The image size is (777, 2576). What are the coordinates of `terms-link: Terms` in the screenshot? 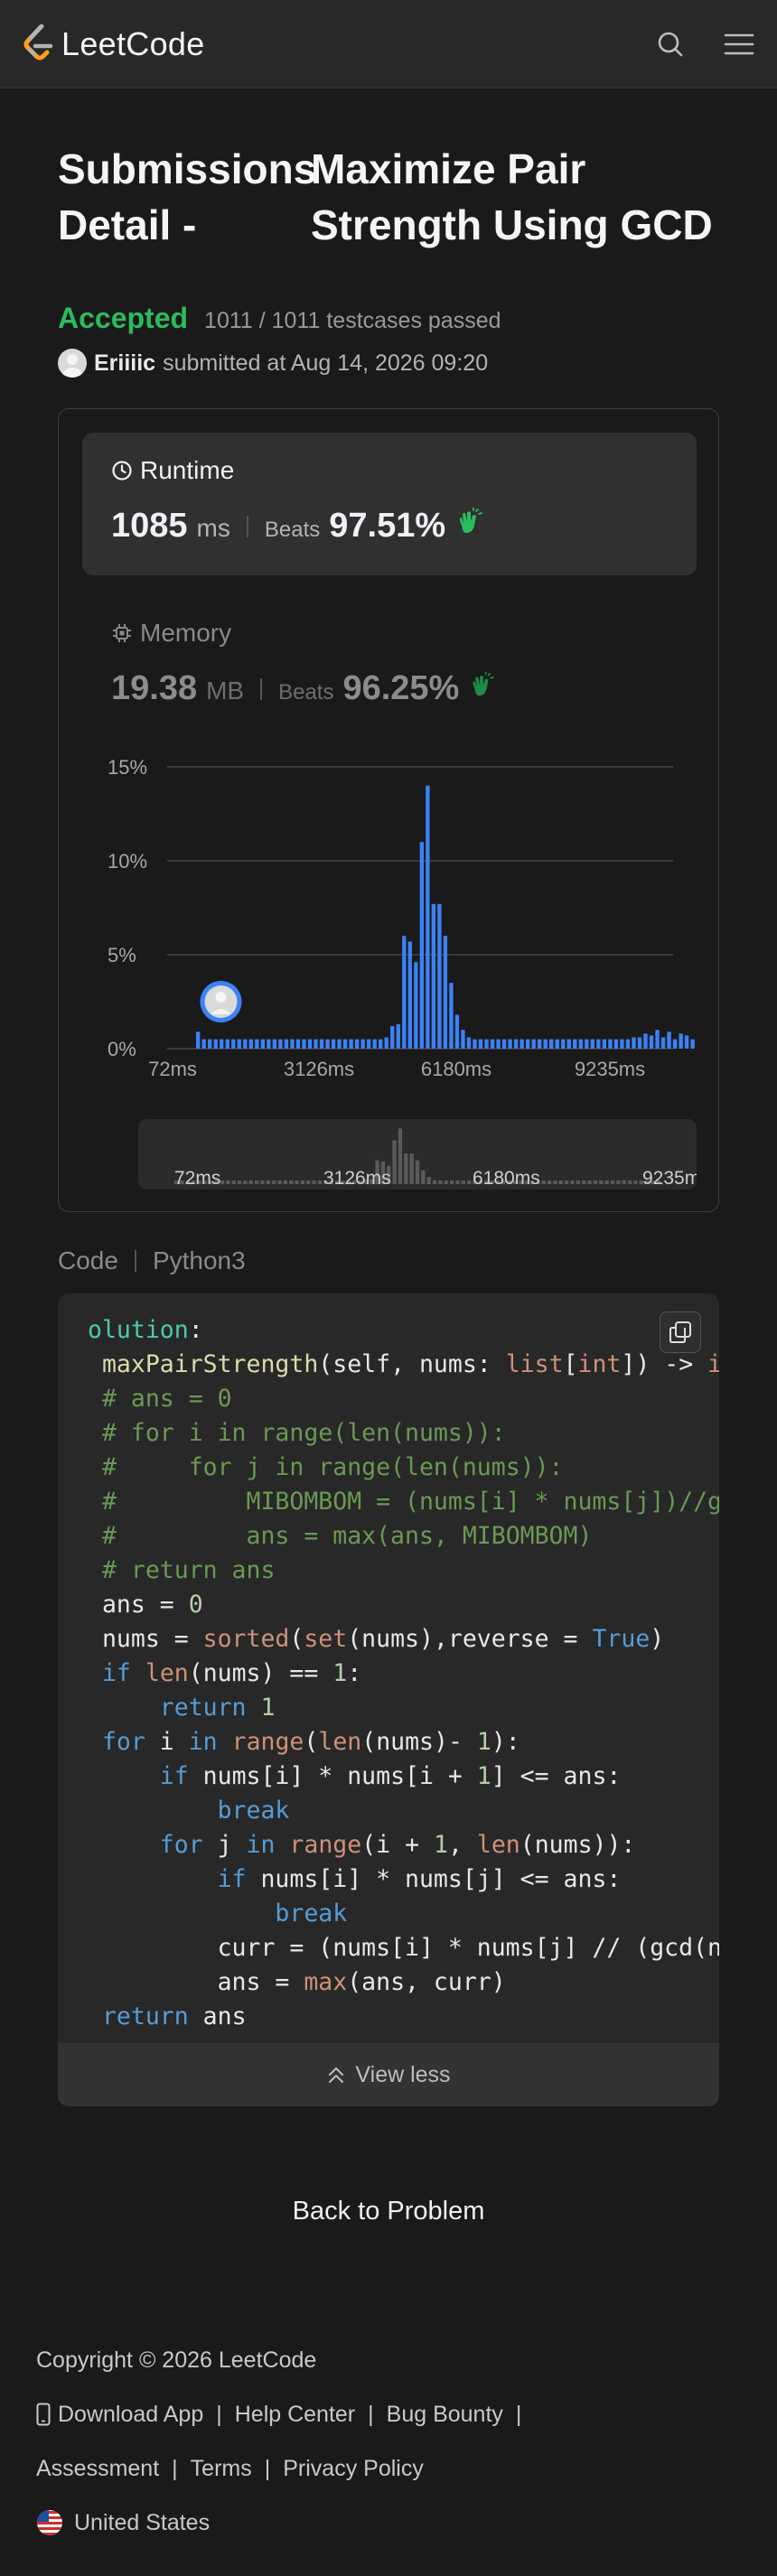 It's located at (221, 2469).